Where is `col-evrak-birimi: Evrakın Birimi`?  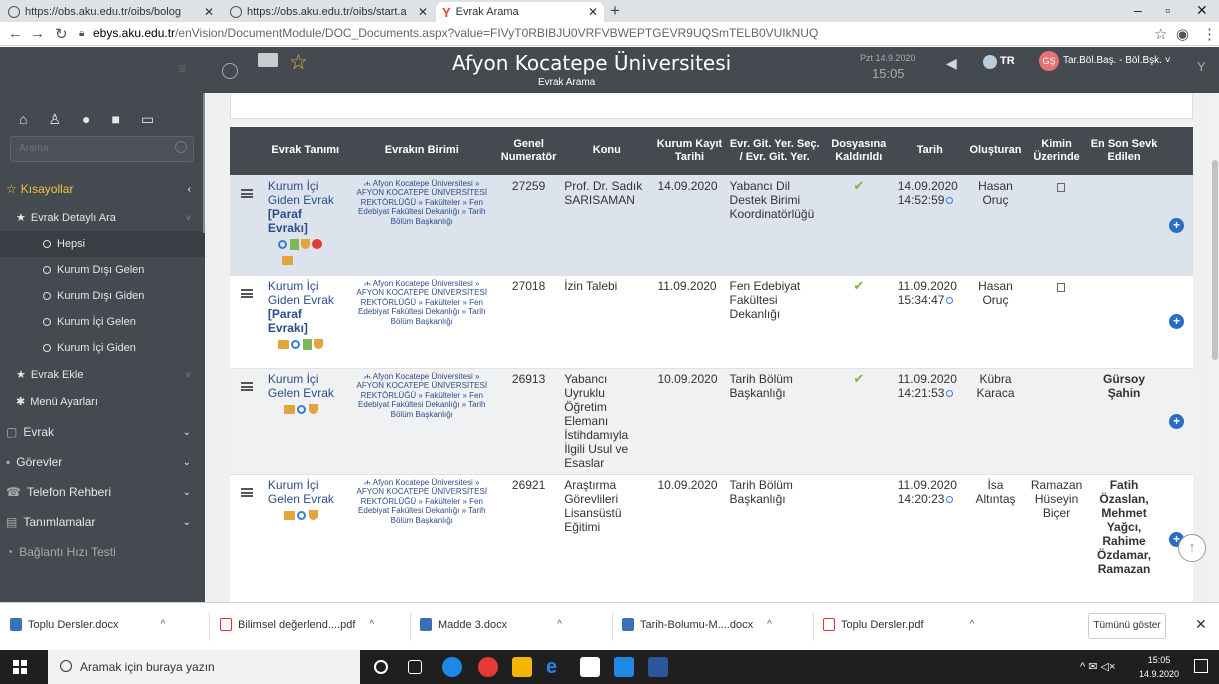
col-evrak-birimi: Evrakın Birimi is located at coordinates (422, 151).